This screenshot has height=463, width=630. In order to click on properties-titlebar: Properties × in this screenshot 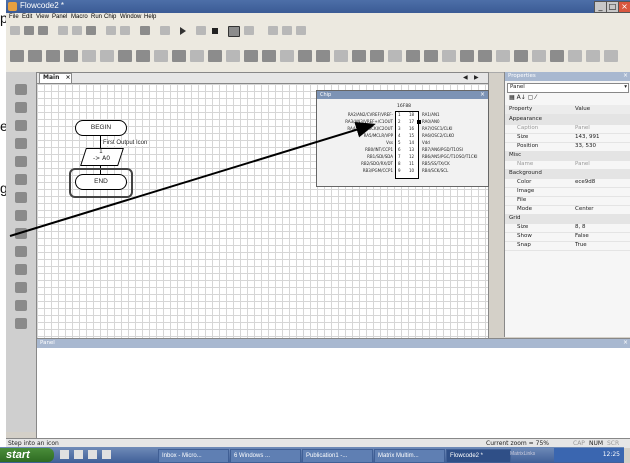, I will do `click(567, 76)`.